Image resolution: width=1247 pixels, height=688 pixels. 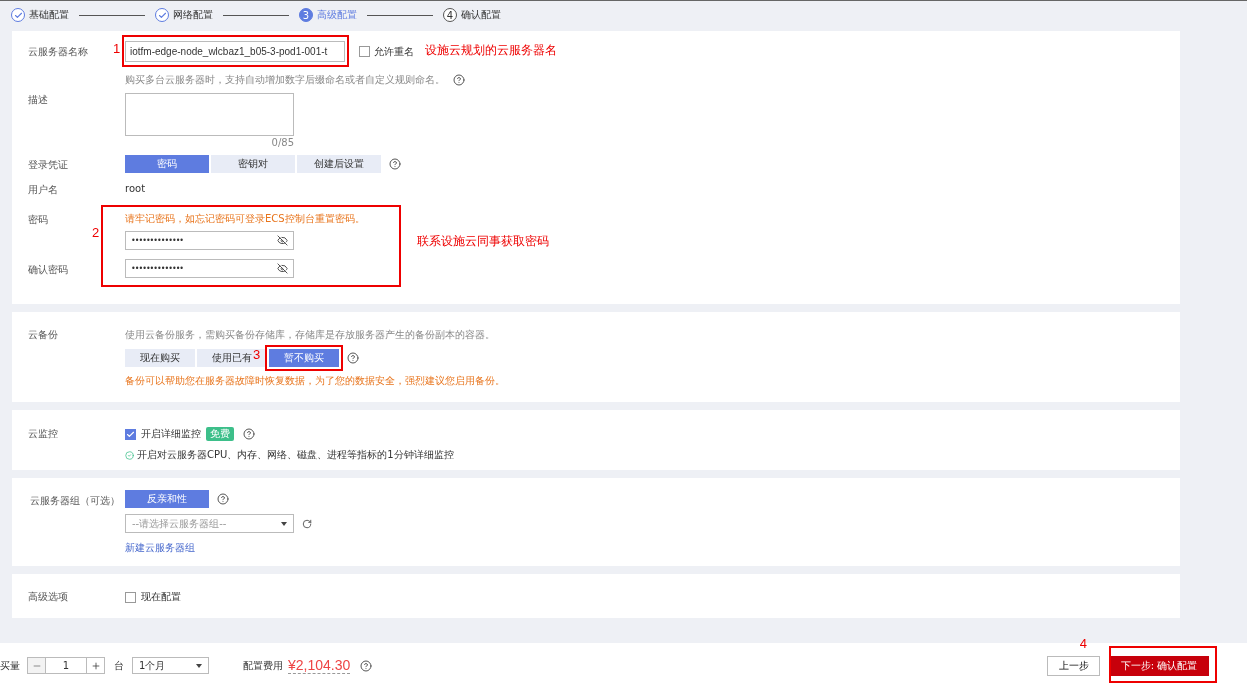 I want to click on hint-text: 购买多台云服务器时，支持自动增加数字后缀命名或者自定义规则命名。, so click(x=285, y=80).